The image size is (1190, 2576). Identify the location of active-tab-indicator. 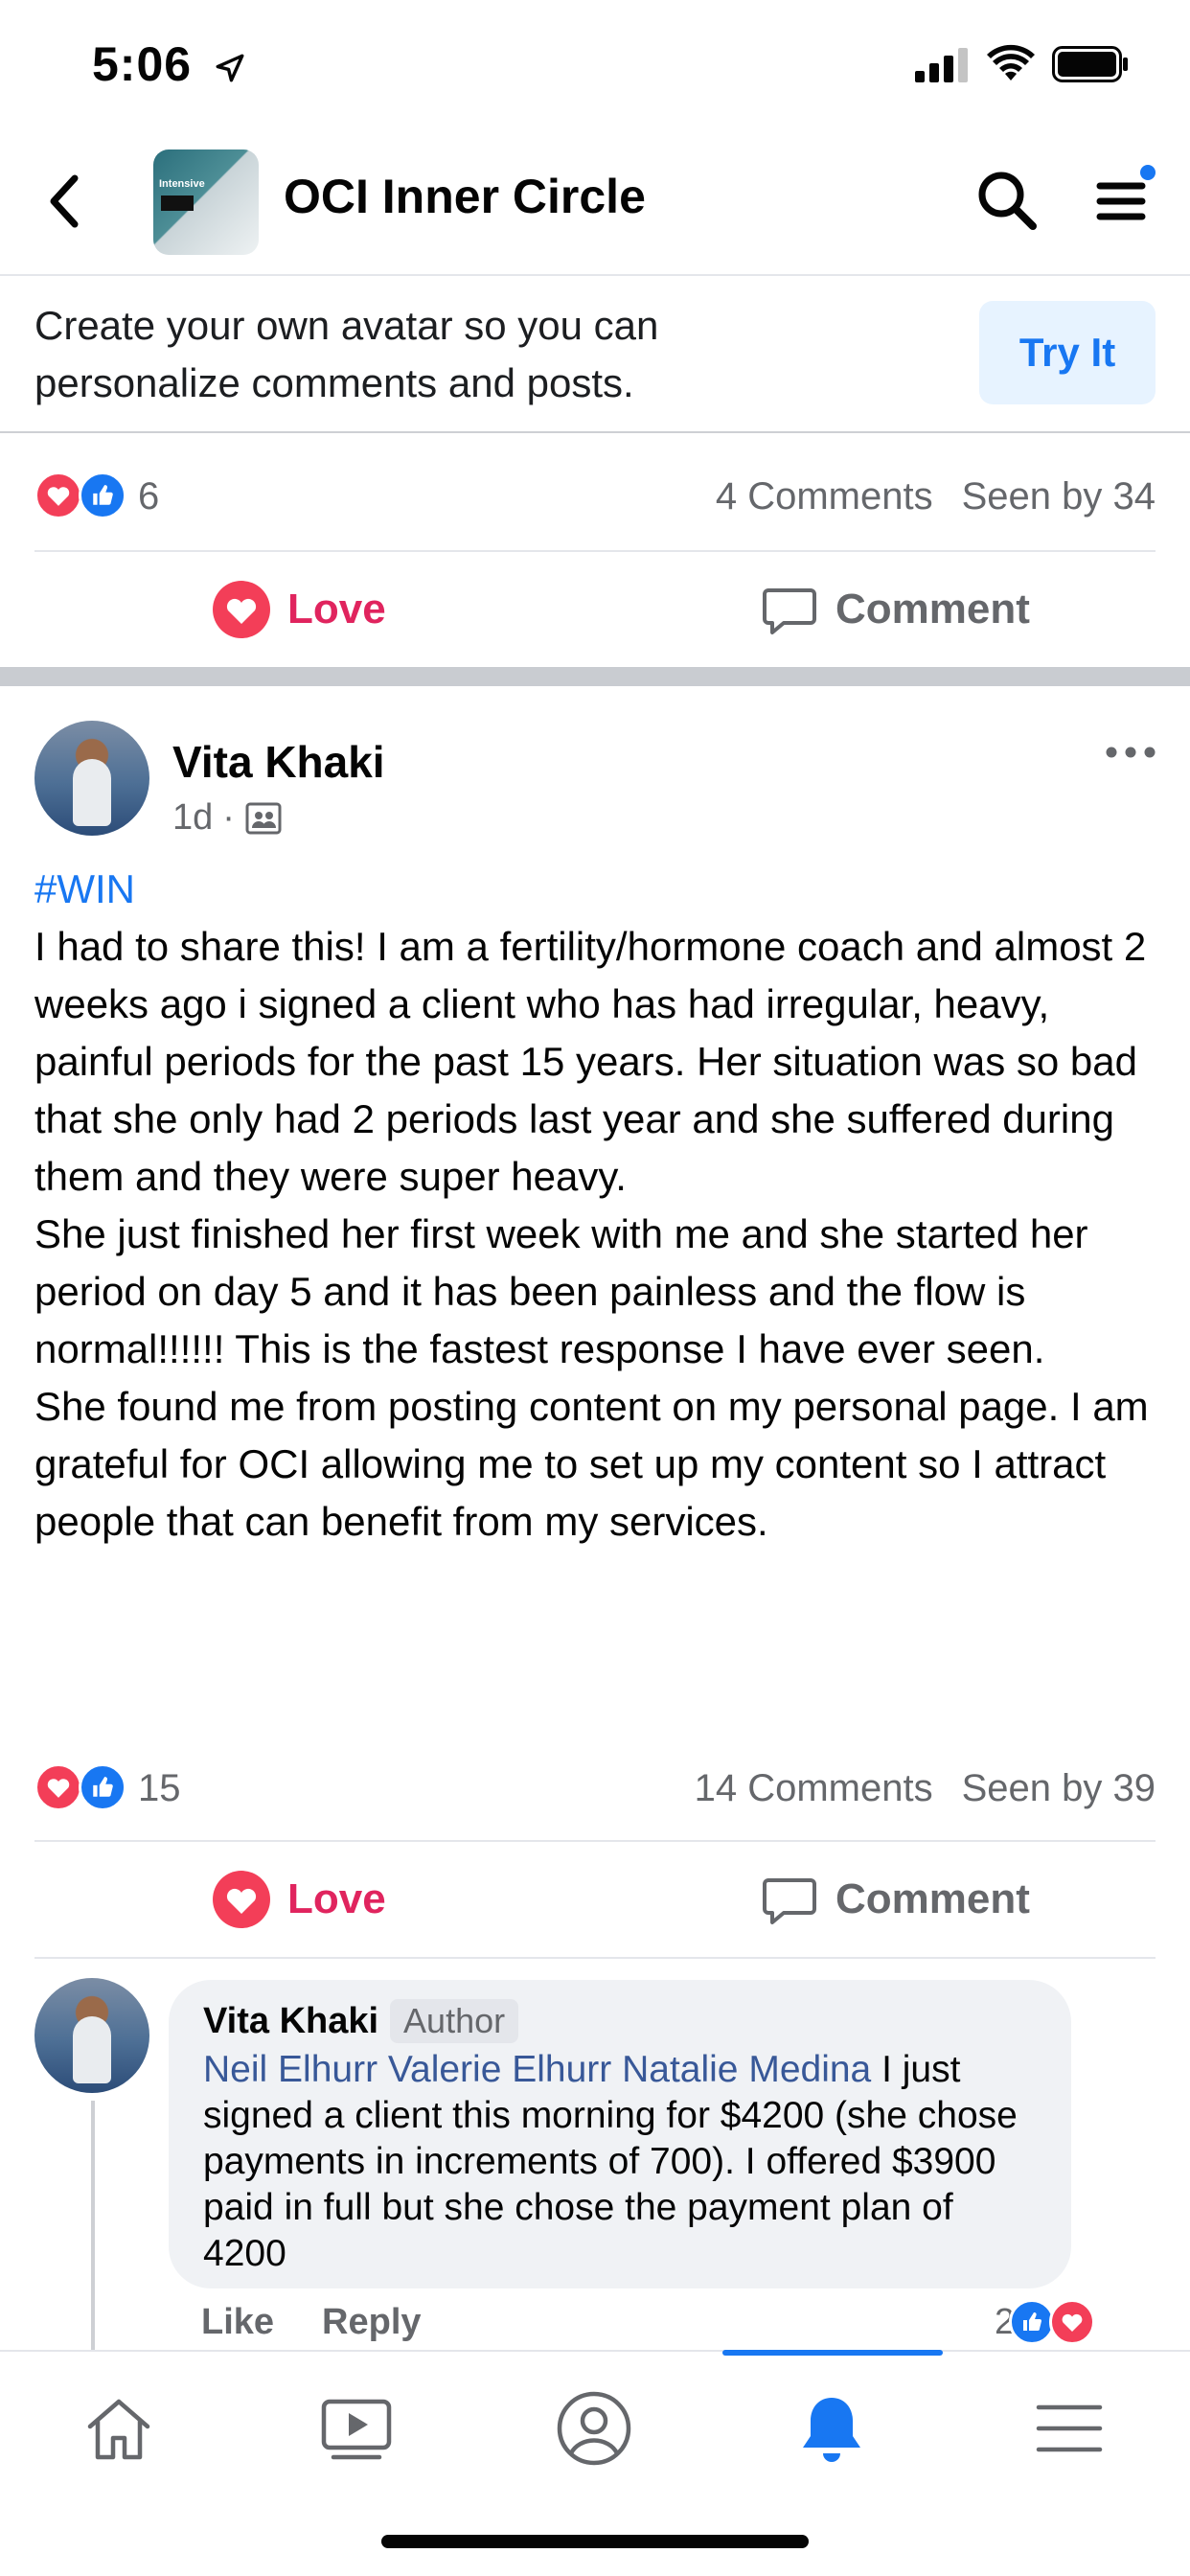
(833, 2353).